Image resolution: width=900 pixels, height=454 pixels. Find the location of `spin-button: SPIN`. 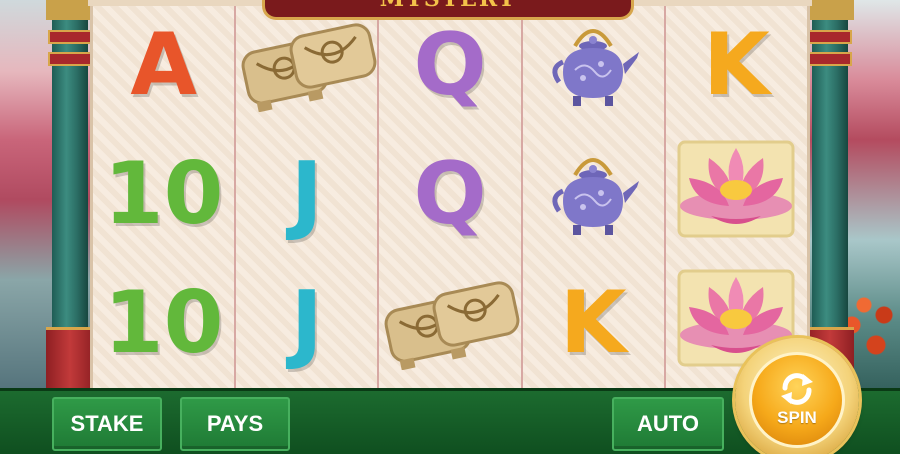

spin-button: SPIN is located at coordinates (797, 396).